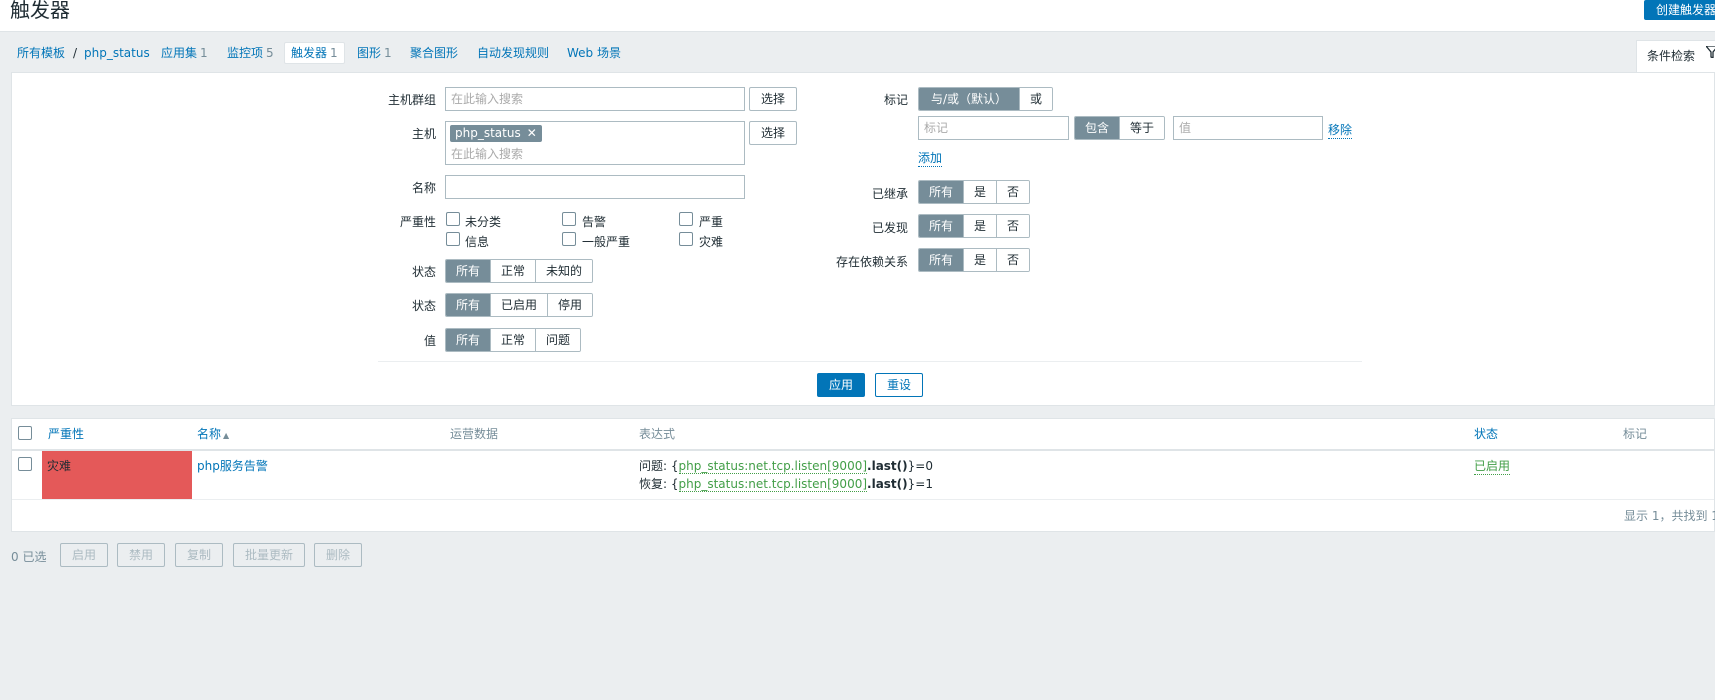 The height and width of the screenshot is (700, 1715). What do you see at coordinates (453, 219) in the screenshot?
I see `severity-checkbox-not-classified` at bounding box center [453, 219].